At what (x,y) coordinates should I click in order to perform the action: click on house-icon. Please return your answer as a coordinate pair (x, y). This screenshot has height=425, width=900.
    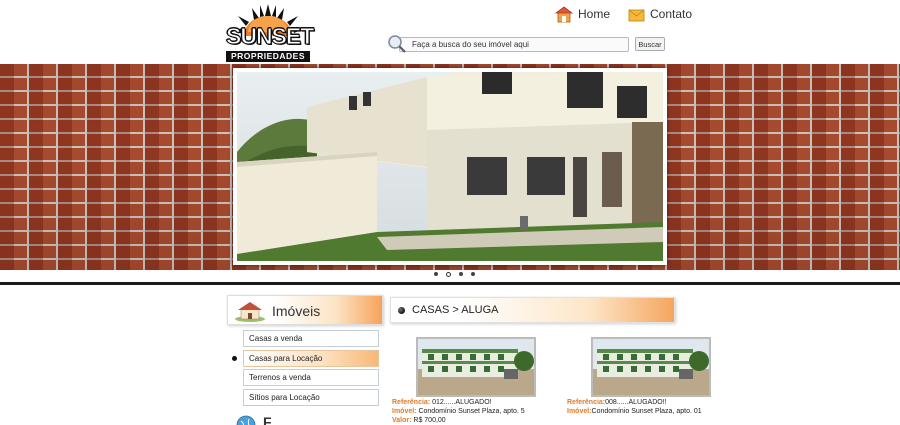
    Looking at the image, I should click on (250, 312).